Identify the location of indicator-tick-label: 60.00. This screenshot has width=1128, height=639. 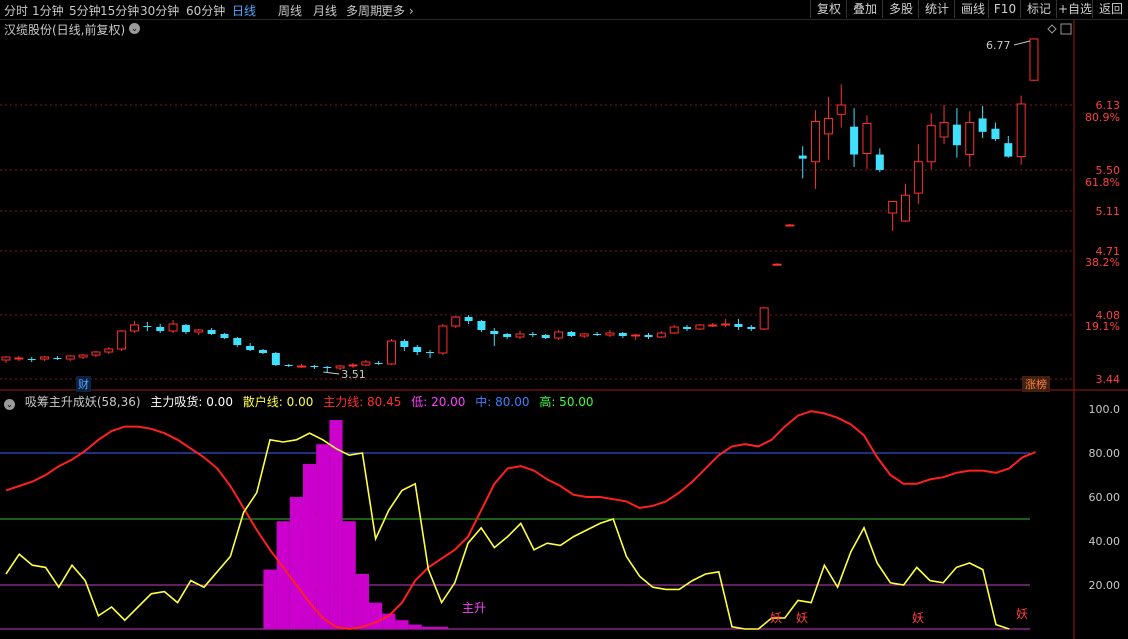
(1105, 497).